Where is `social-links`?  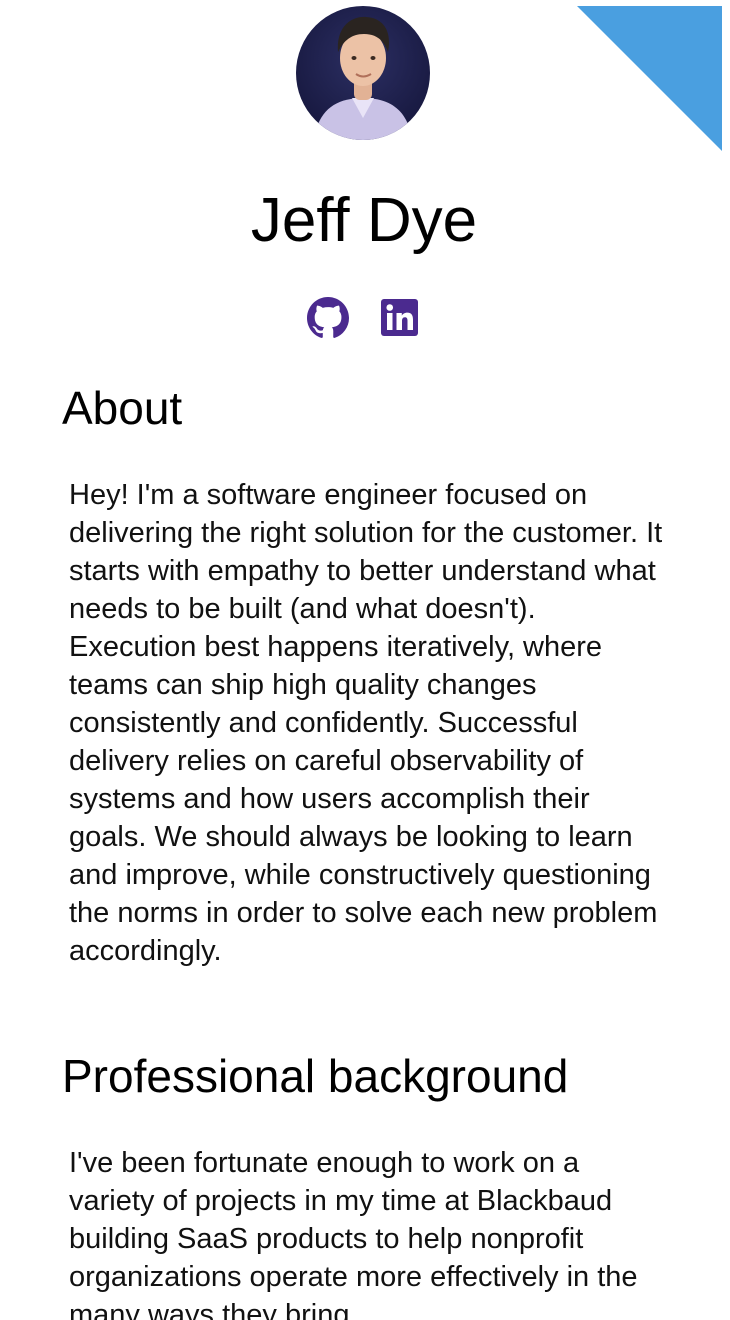 social-links is located at coordinates (366, 318).